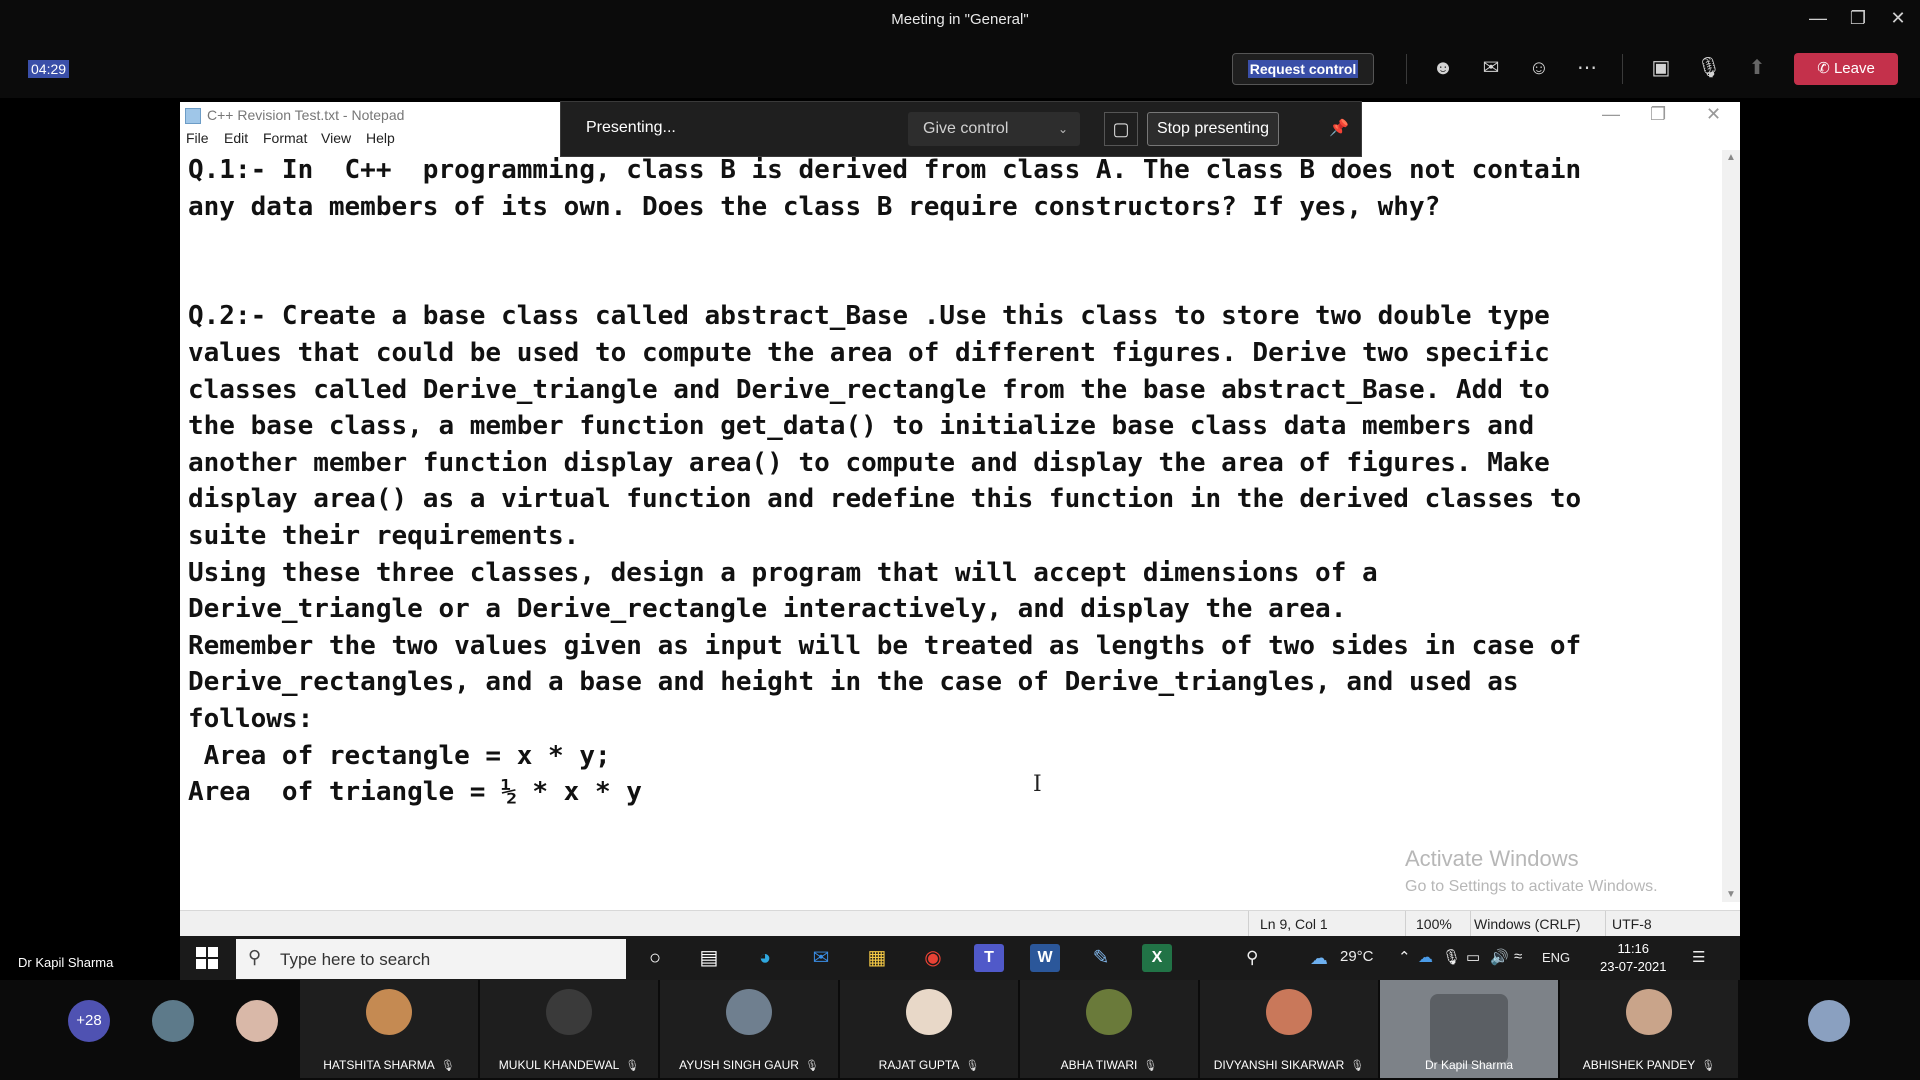 The image size is (1920, 1080). What do you see at coordinates (933, 958) in the screenshot?
I see `chrome-icon: ◉` at bounding box center [933, 958].